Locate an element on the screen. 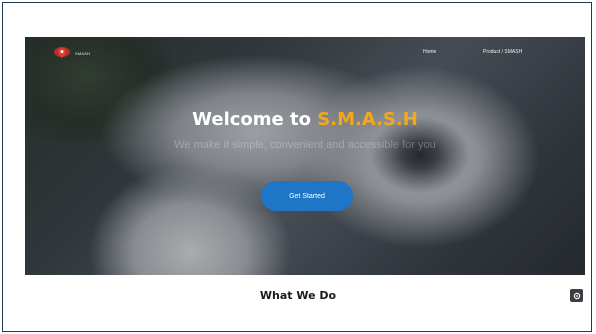  settings-icon is located at coordinates (577, 296).